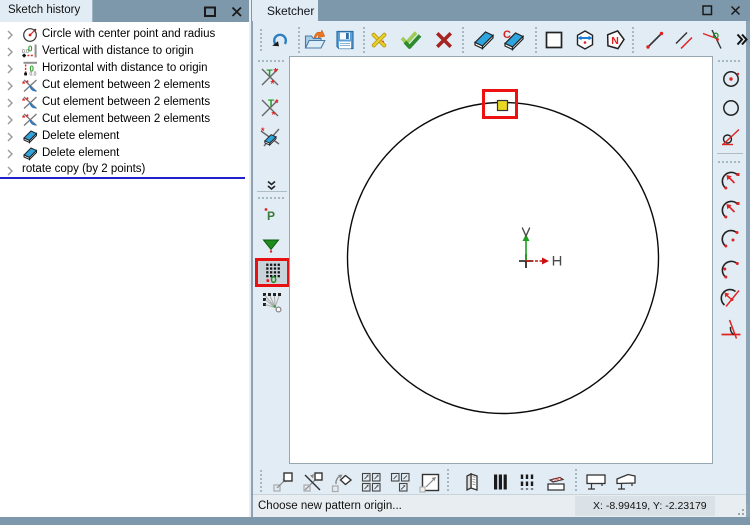  I want to click on svg-text: P, so click(271, 216).